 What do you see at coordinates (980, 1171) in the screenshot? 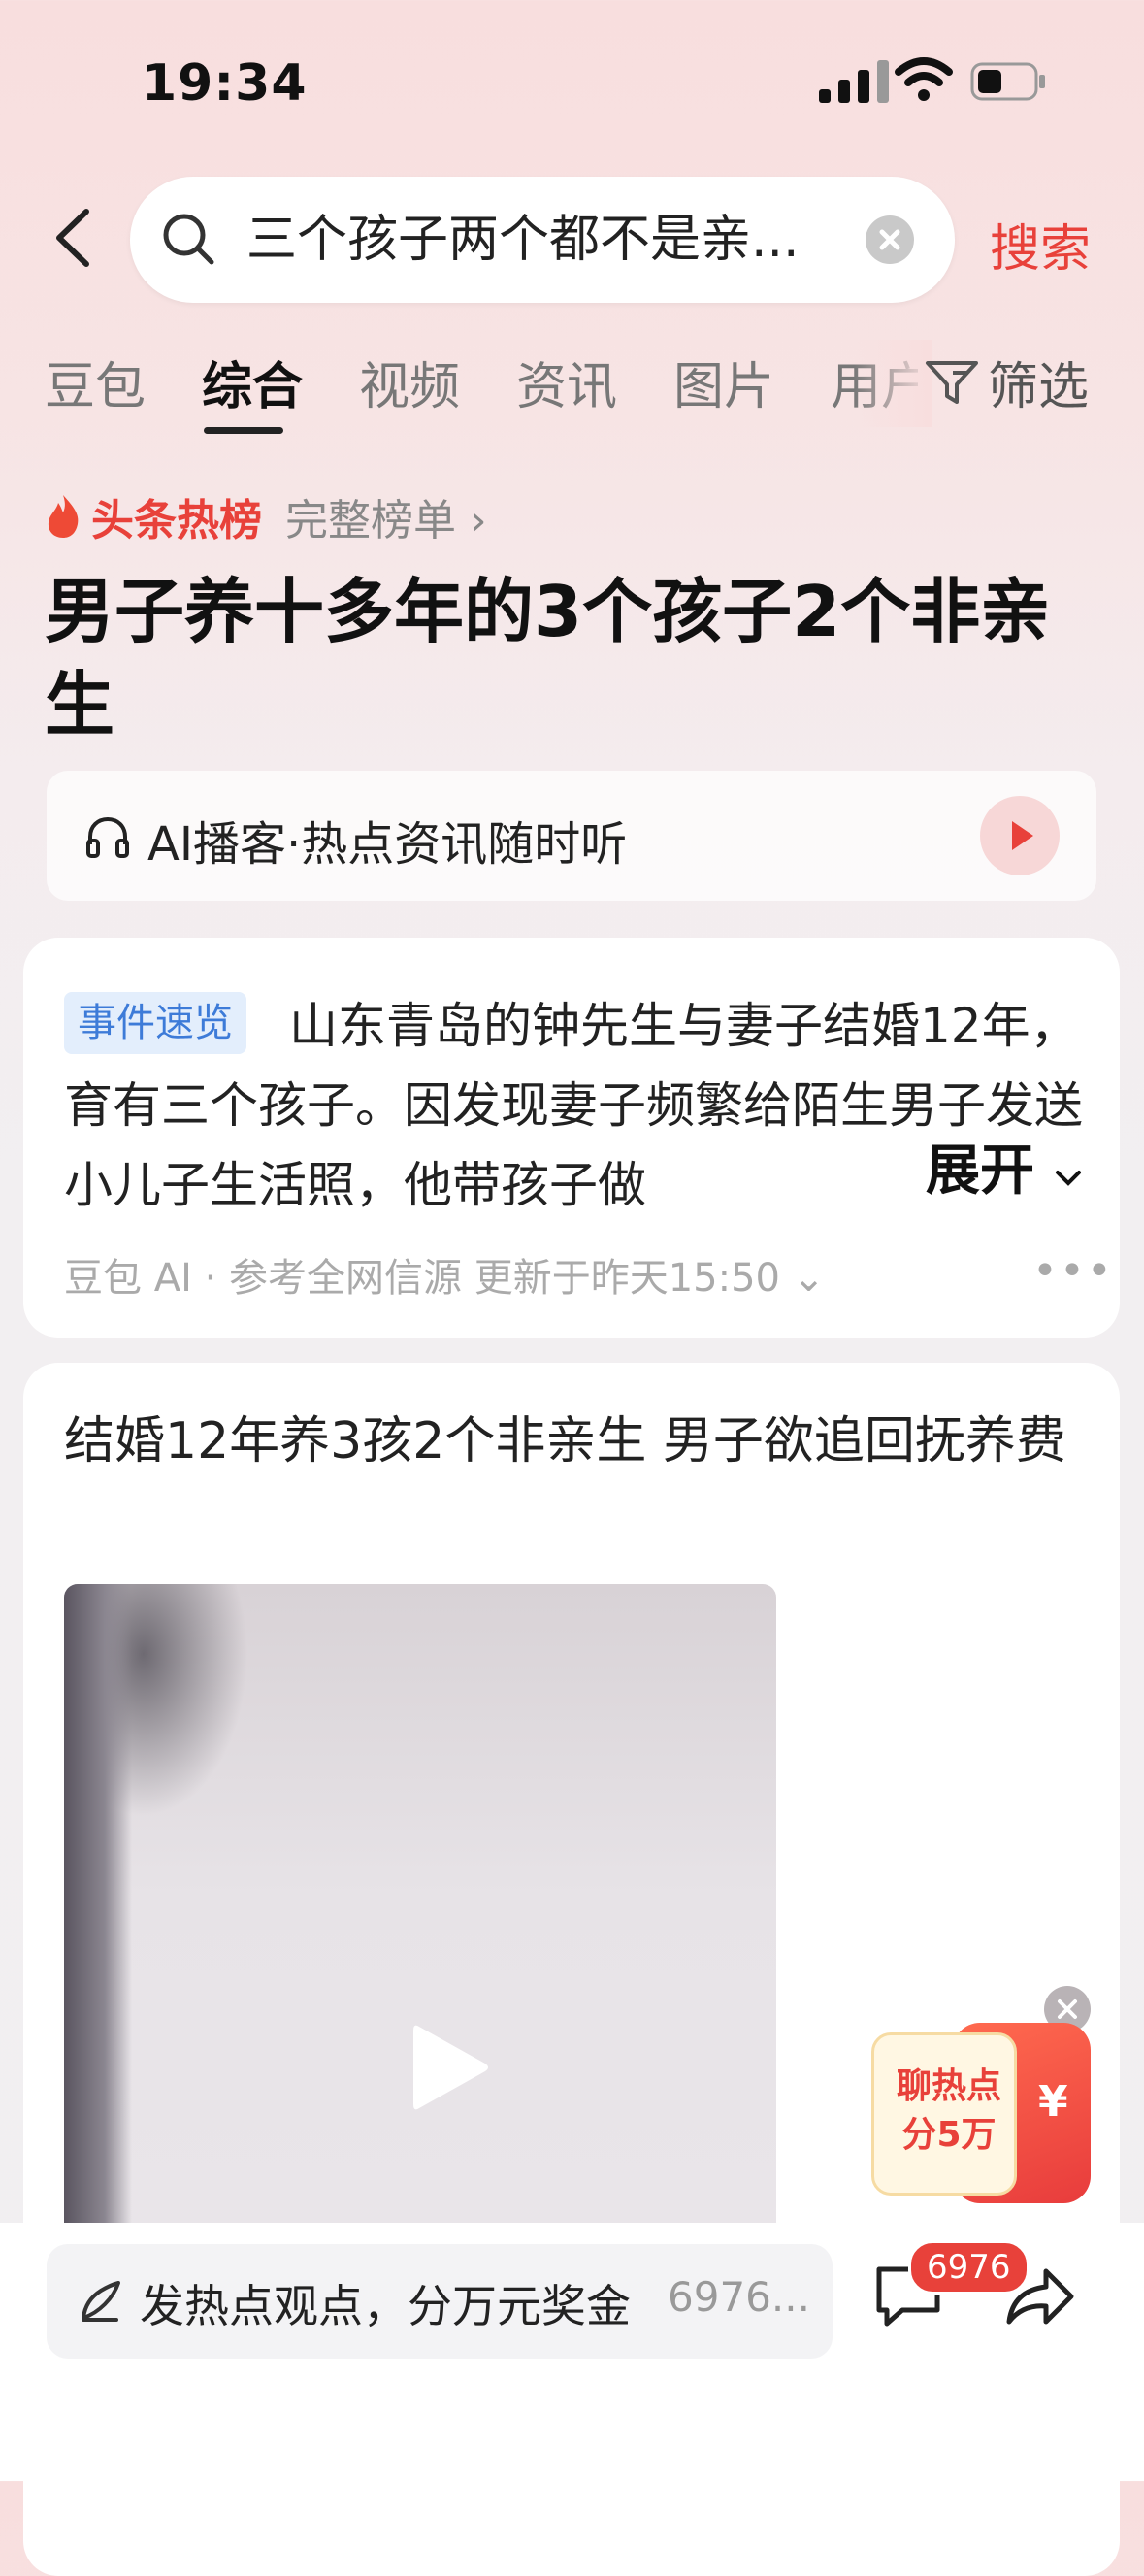
I see `expand-label: 展开` at bounding box center [980, 1171].